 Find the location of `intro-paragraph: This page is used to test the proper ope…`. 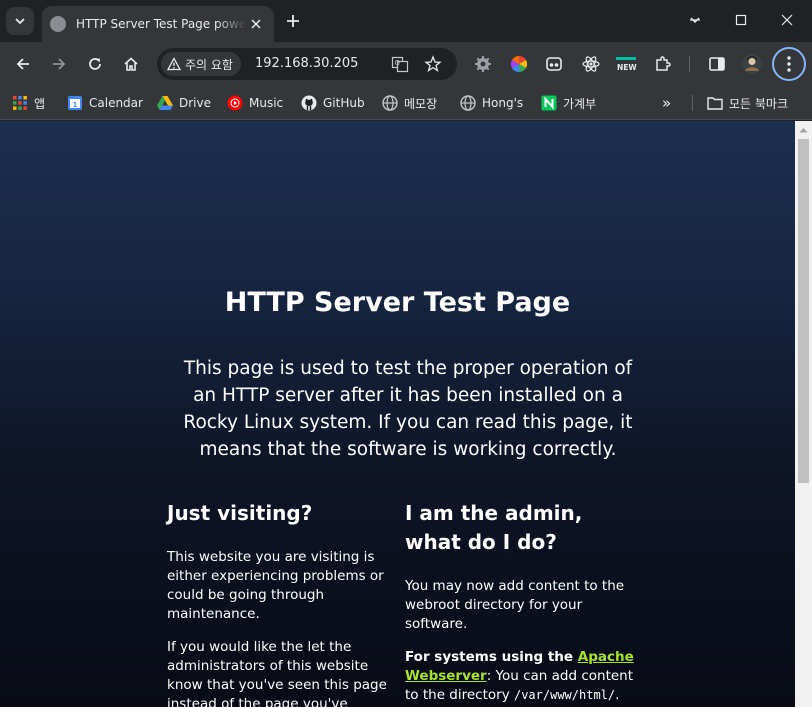

intro-paragraph: This page is used to test the proper ope… is located at coordinates (408, 409).